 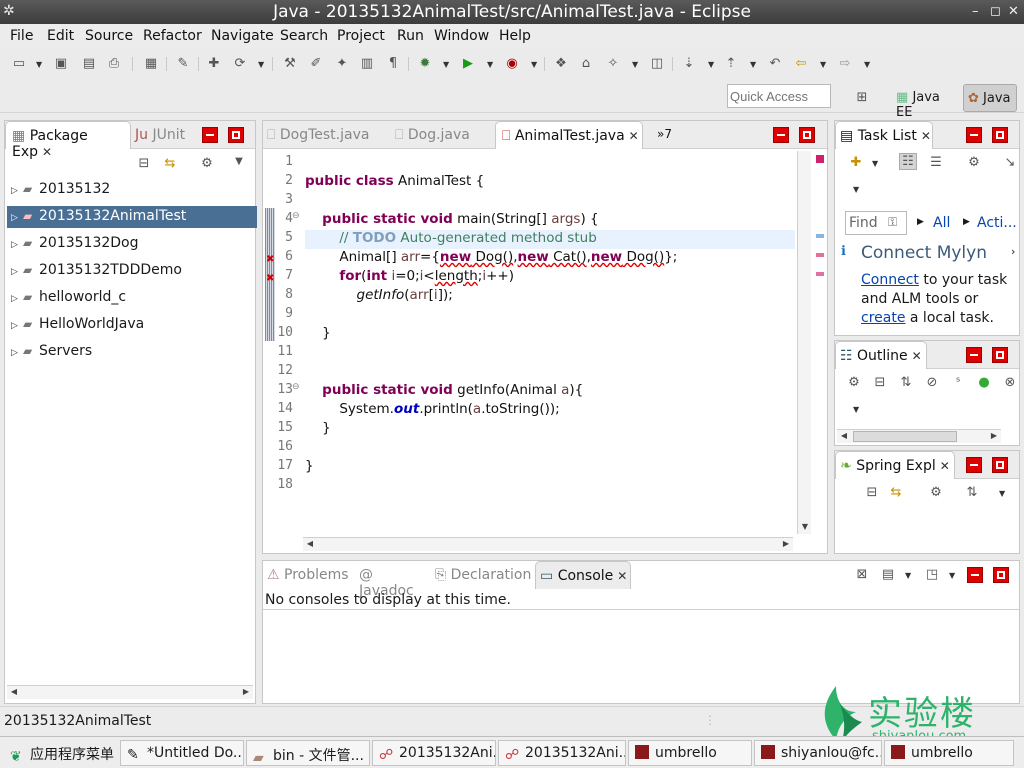 What do you see at coordinates (114, 64) in the screenshot?
I see `print-icon: ⎙` at bounding box center [114, 64].